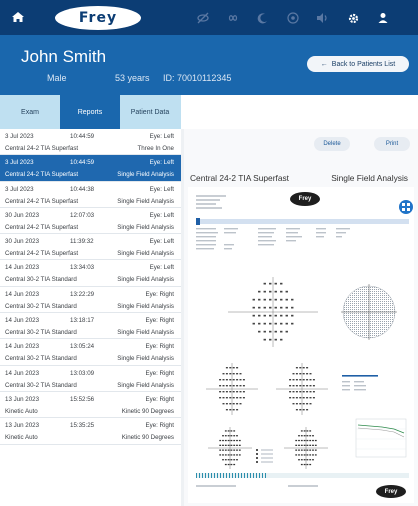 The image size is (418, 506). What do you see at coordinates (324, 64) in the screenshot?
I see `arrow-left-icon: ←` at bounding box center [324, 64].